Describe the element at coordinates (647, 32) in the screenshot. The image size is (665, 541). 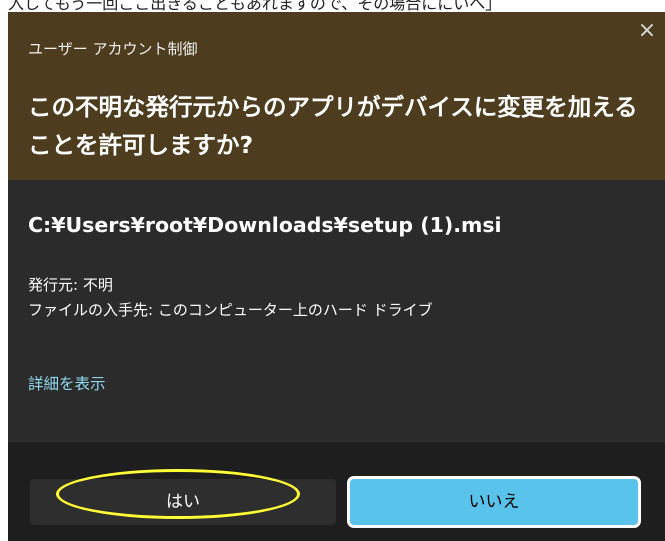
I see `close-icon: ×` at that location.